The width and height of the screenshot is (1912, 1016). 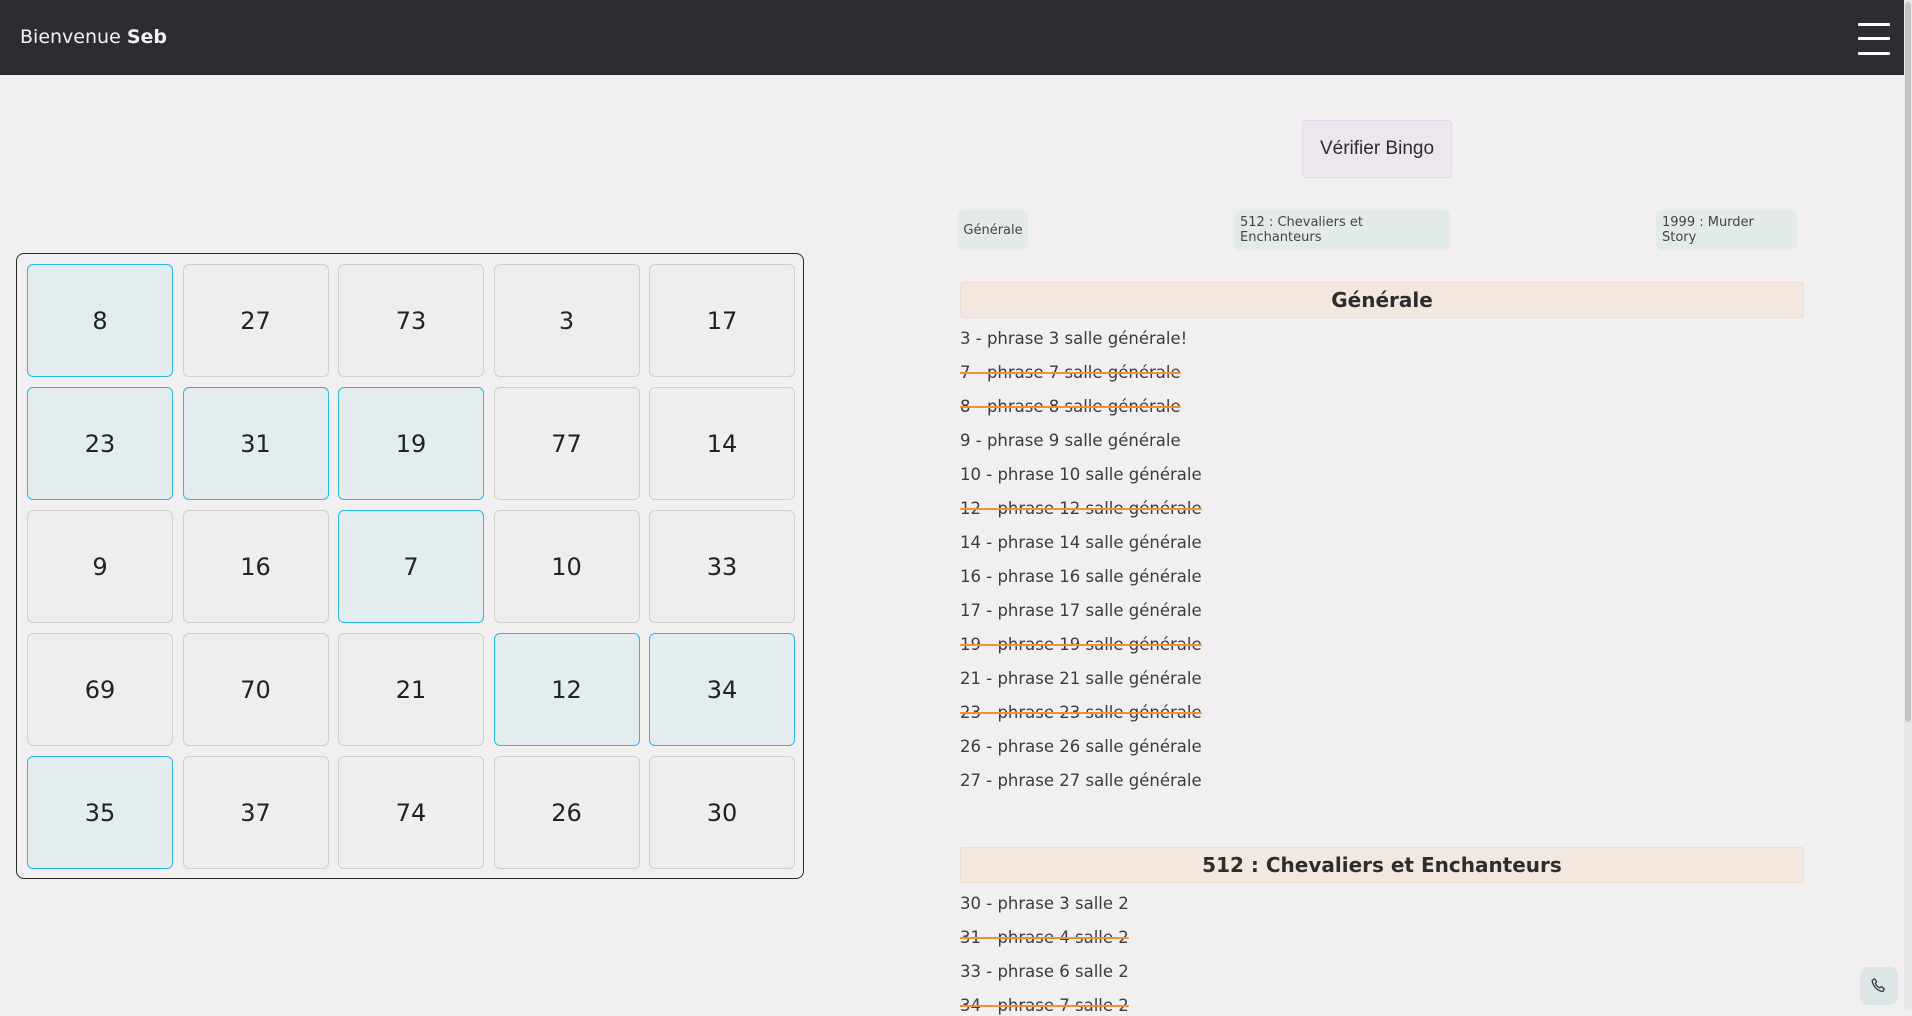 I want to click on phrase-item-struck: 31 - phrase 4 salle 2, so click(x=1044, y=937).